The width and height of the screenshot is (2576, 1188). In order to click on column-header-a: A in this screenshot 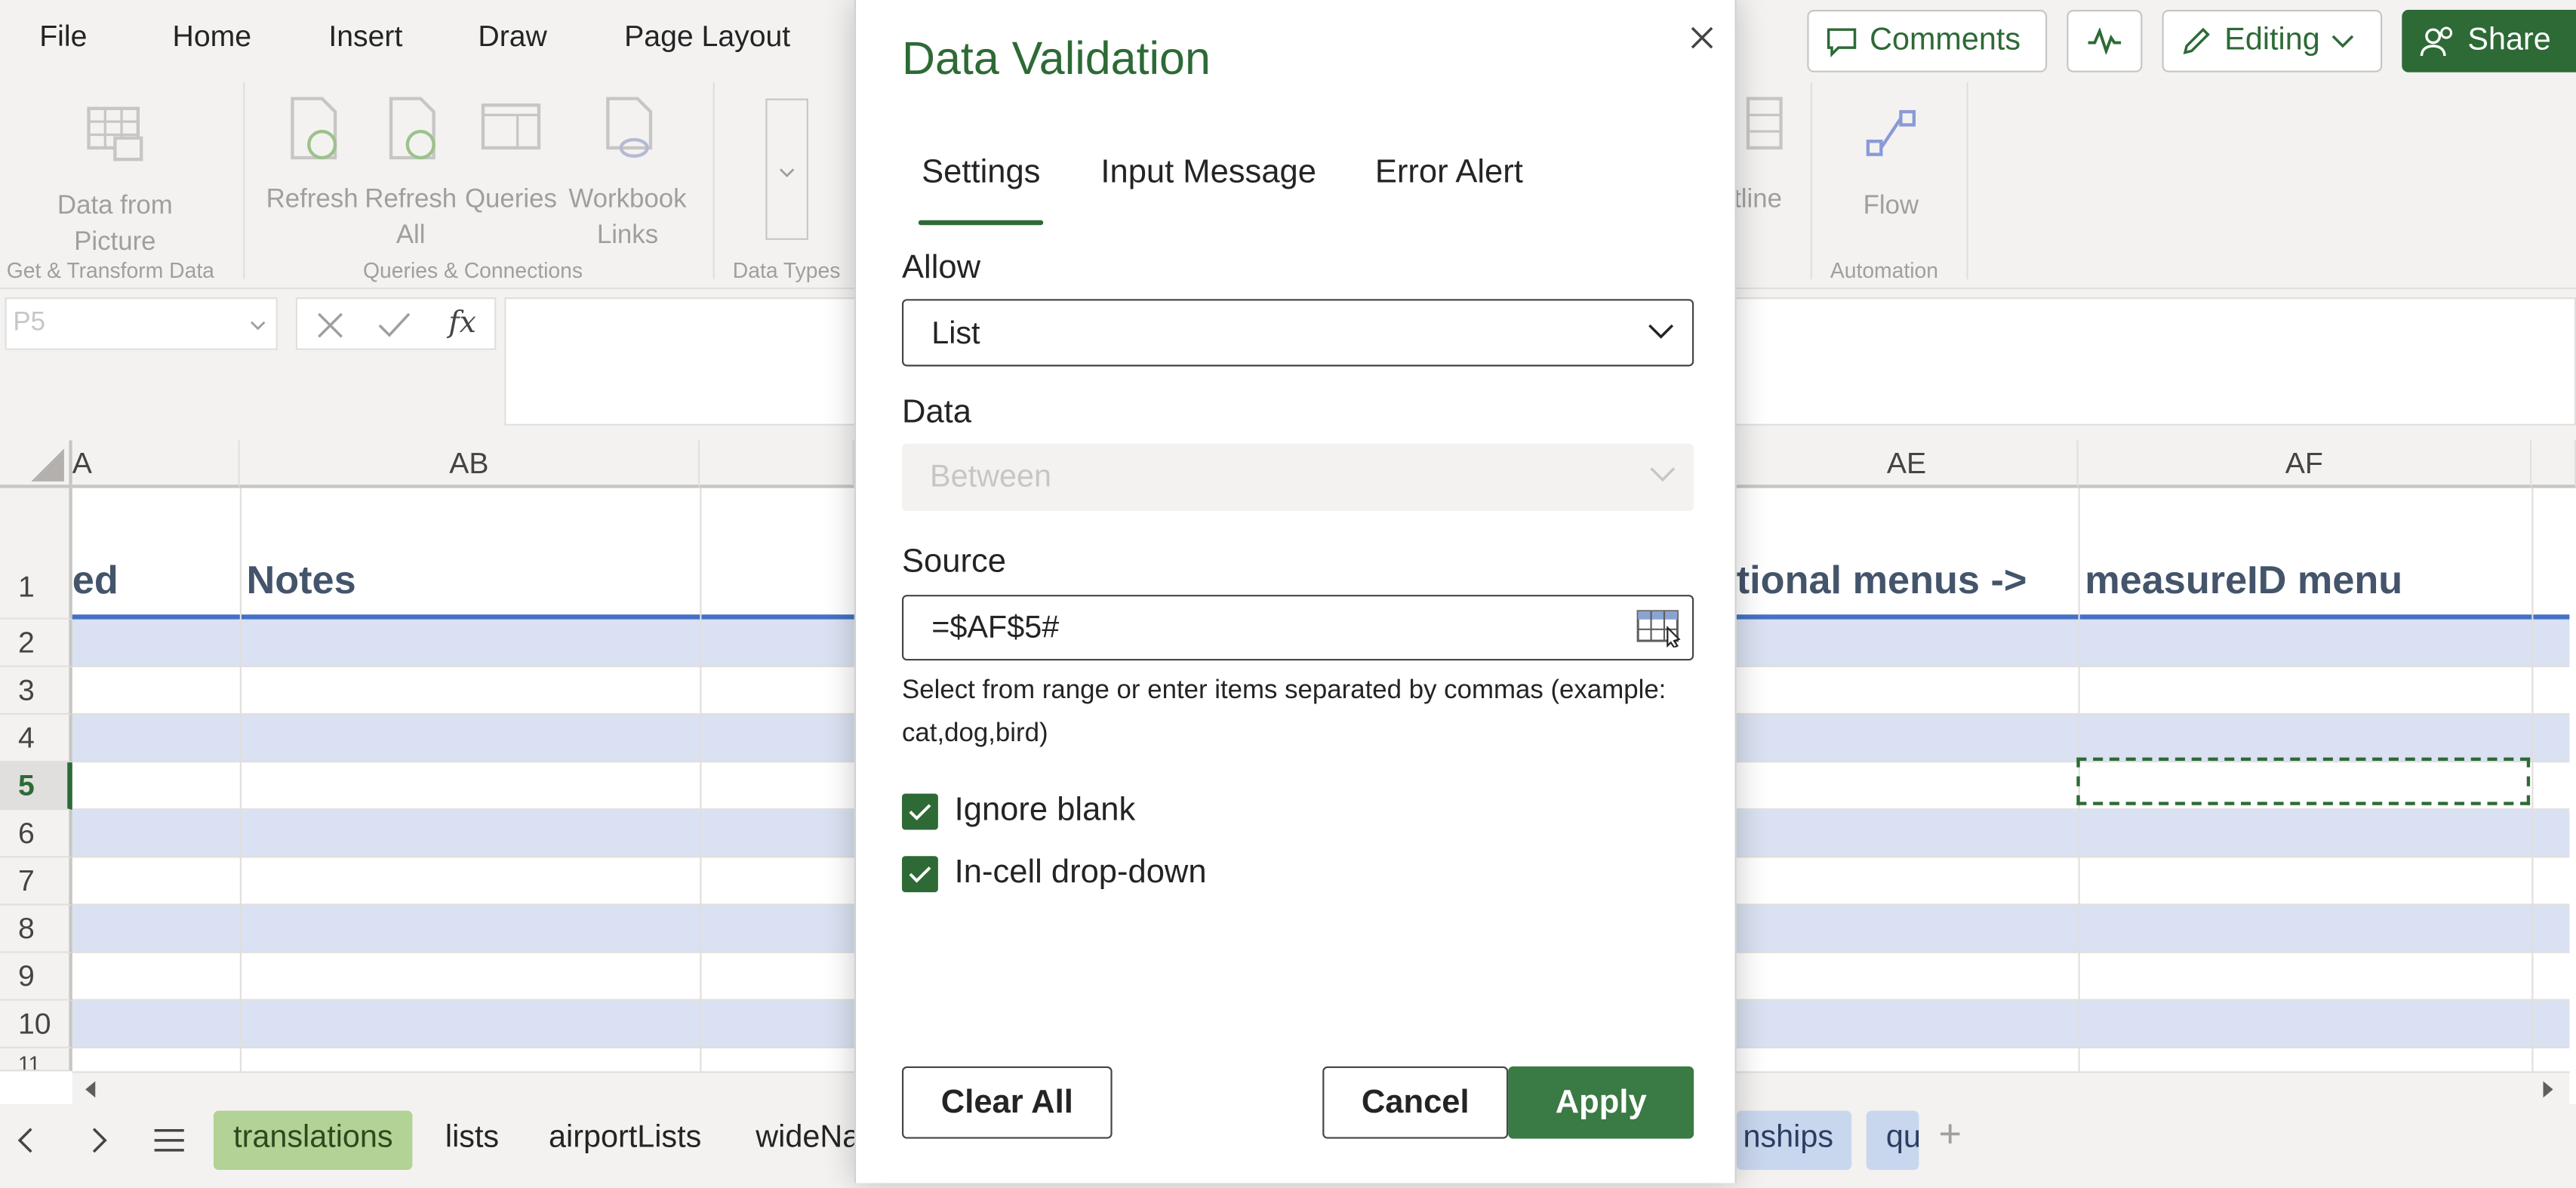, I will do `click(156, 464)`.